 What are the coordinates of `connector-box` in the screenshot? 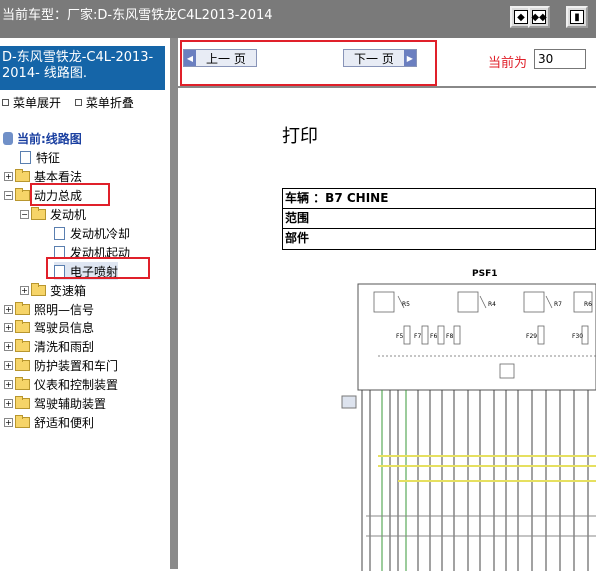 It's located at (507, 371).